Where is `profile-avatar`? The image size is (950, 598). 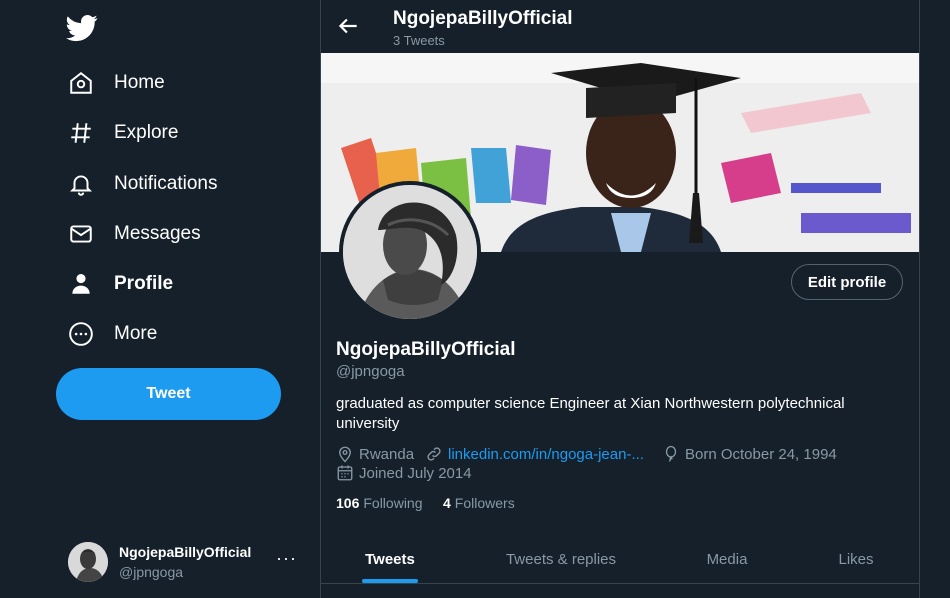
profile-avatar is located at coordinates (410, 252).